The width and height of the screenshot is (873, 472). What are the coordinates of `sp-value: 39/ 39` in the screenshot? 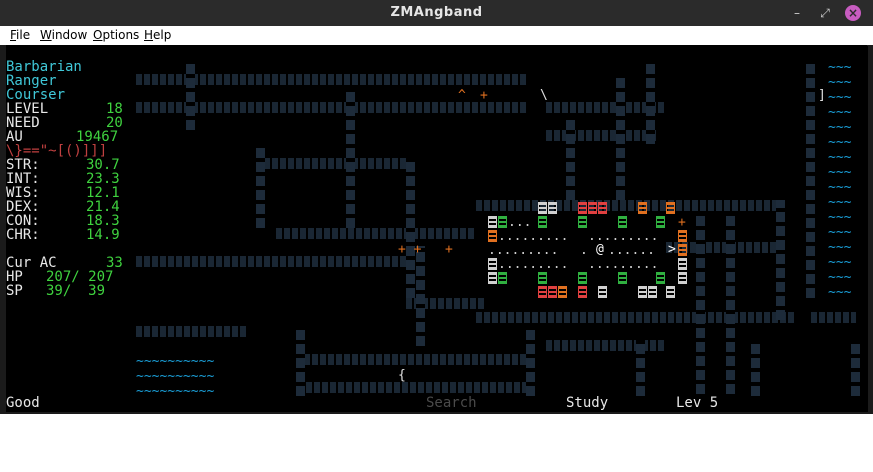 It's located at (76, 291).